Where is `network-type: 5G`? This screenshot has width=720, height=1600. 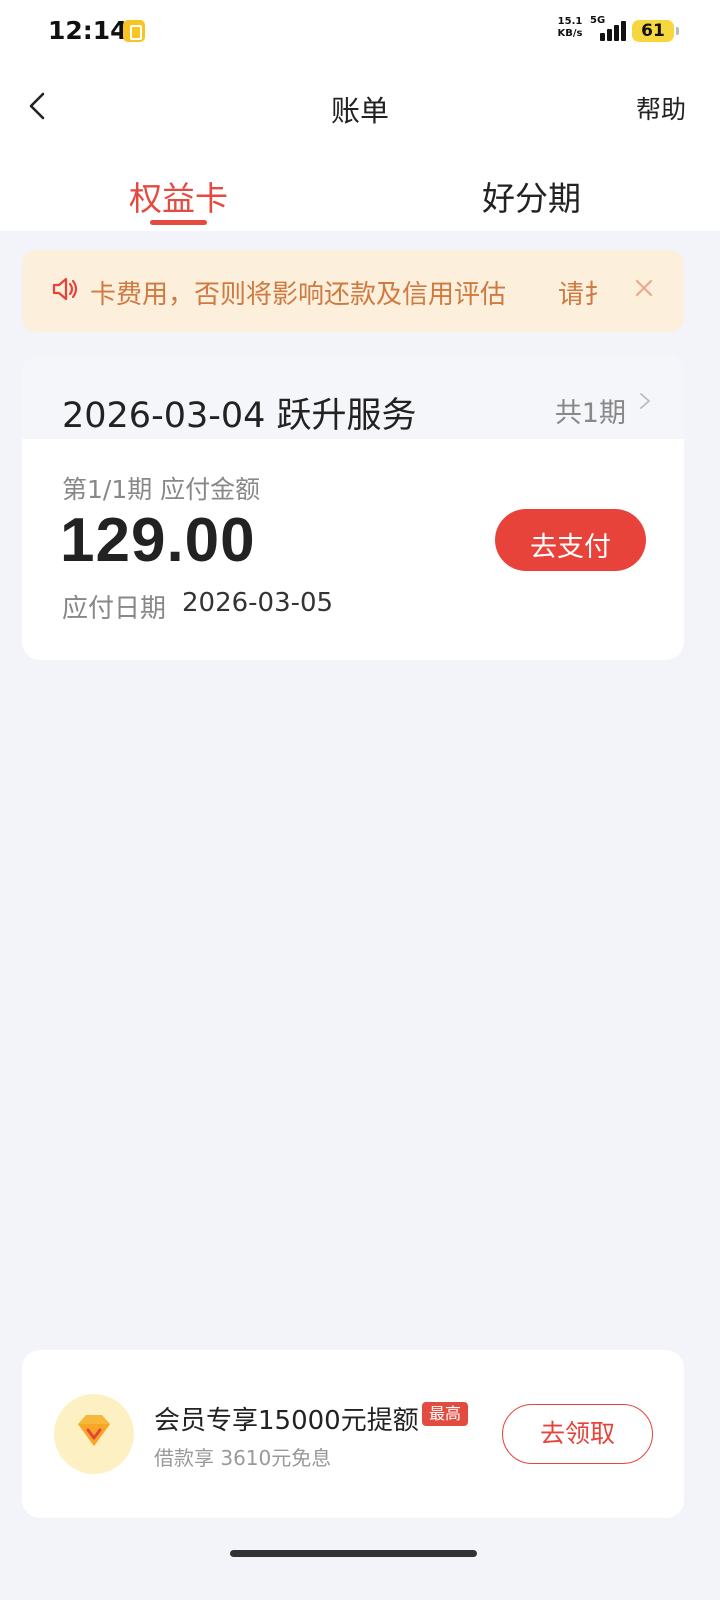
network-type: 5G is located at coordinates (598, 20).